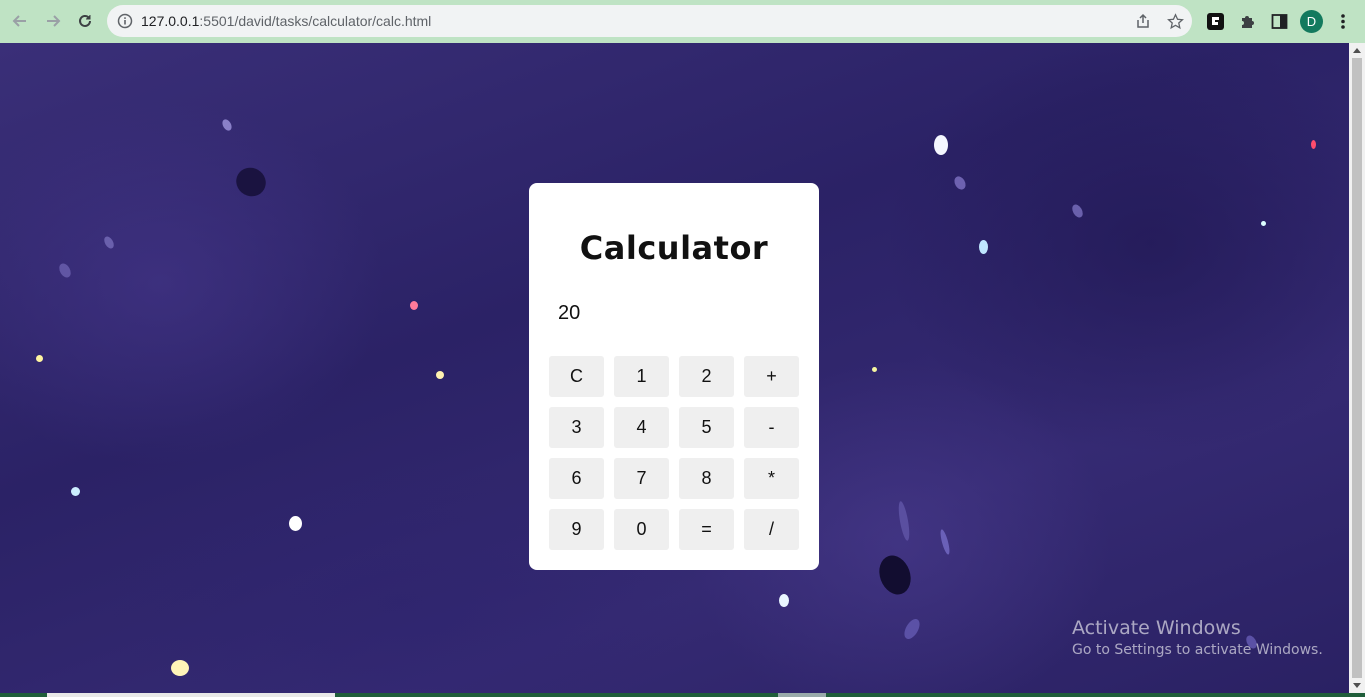 The image size is (1365, 697). I want to click on calculator-keypad: C 1 2 + 3 4 5 - 6 7 8 * 9 0 = /, so click(674, 453).